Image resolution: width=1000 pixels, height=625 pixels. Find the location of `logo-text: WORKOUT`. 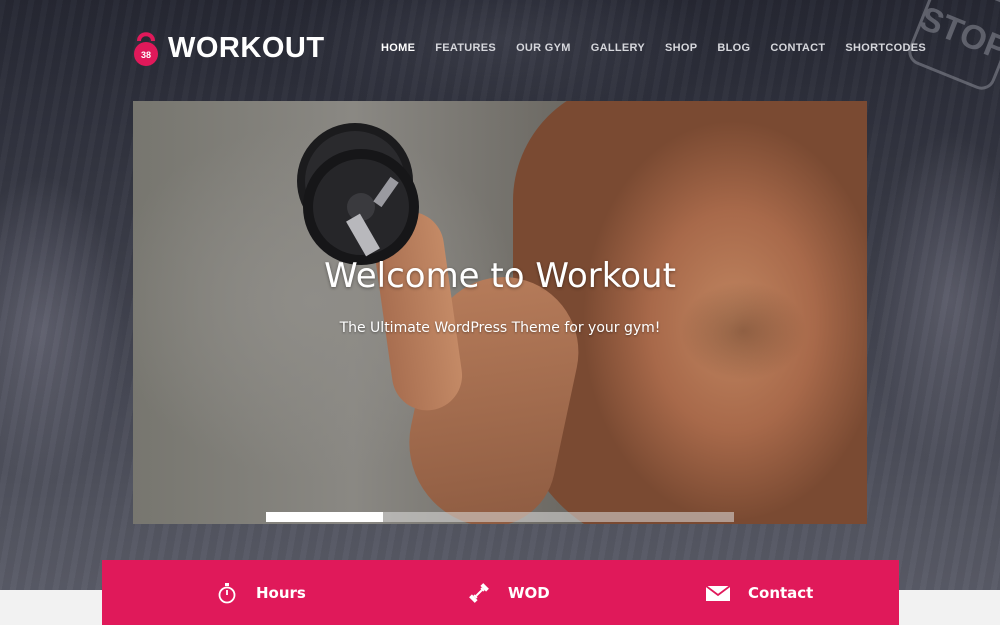

logo-text: WORKOUT is located at coordinates (246, 47).